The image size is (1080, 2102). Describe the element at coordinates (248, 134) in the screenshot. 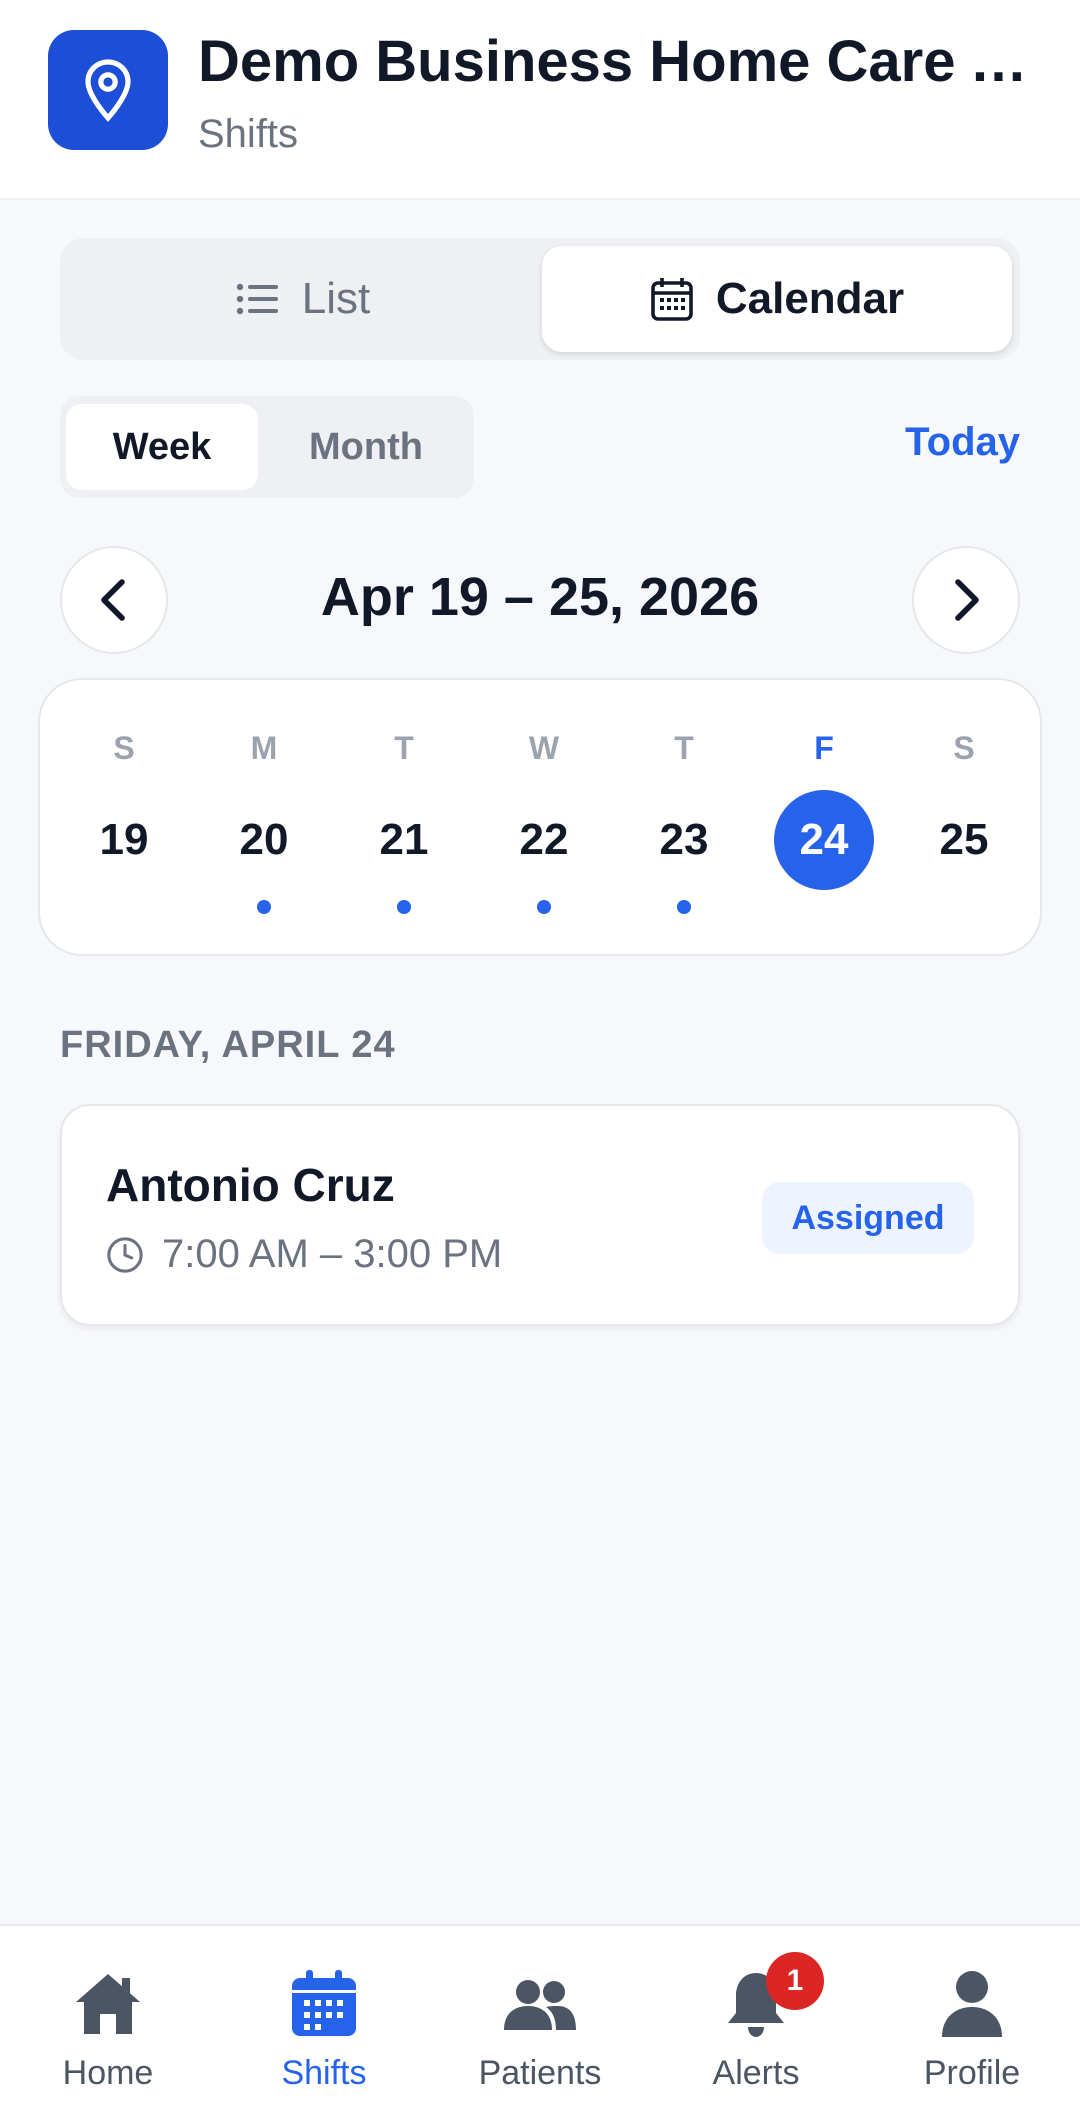

I see `page-subtitle: Shifts` at that location.